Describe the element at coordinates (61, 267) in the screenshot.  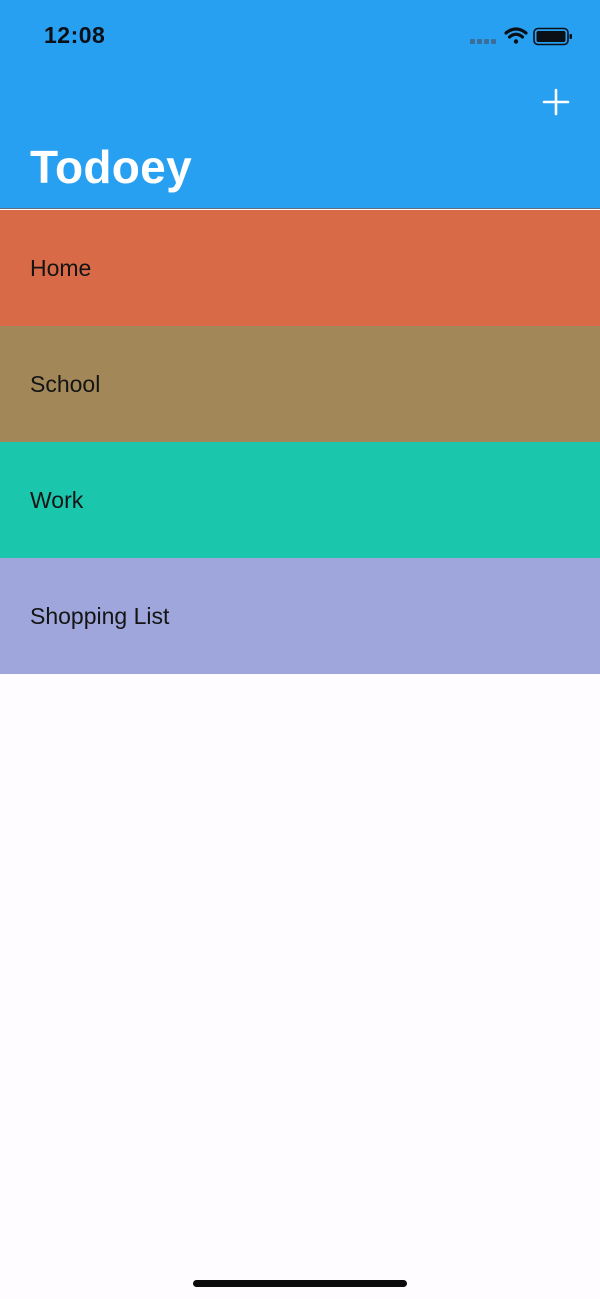
I see `category-row-label: Home` at that location.